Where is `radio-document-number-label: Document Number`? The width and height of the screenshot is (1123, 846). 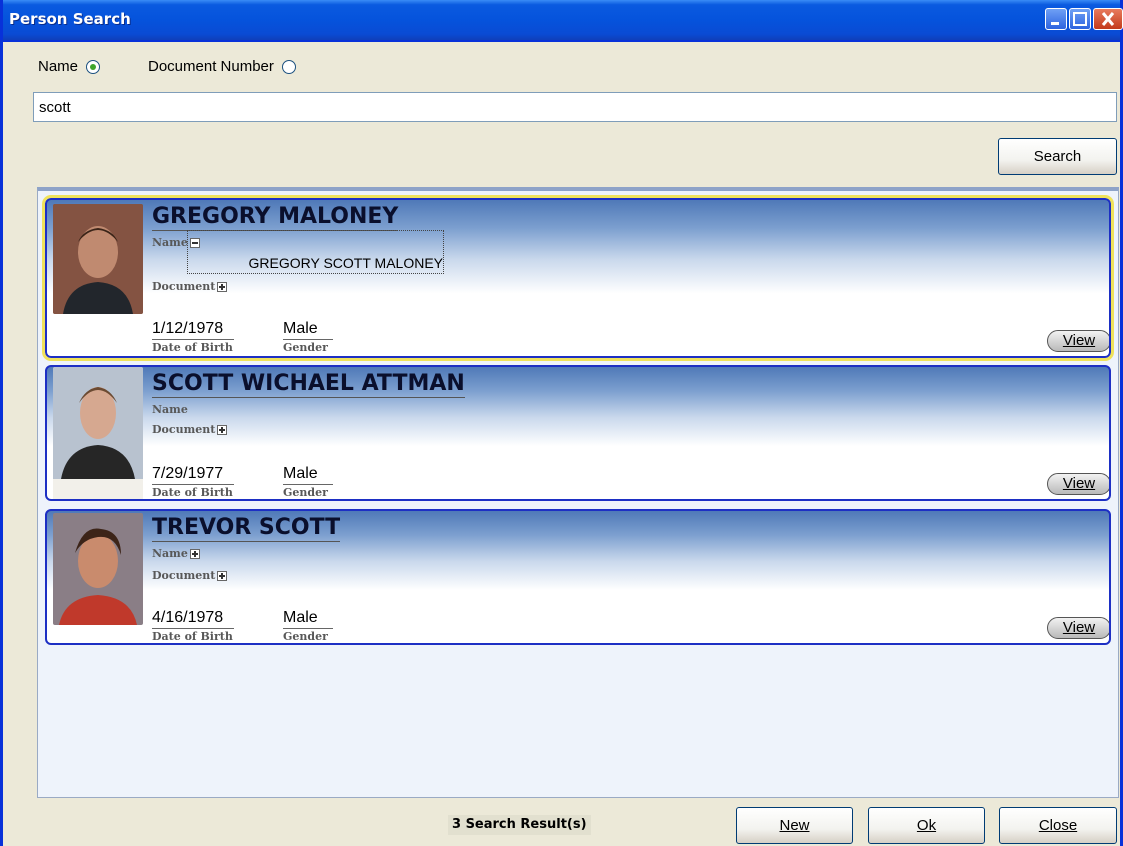
radio-document-number-label: Document Number is located at coordinates (211, 66).